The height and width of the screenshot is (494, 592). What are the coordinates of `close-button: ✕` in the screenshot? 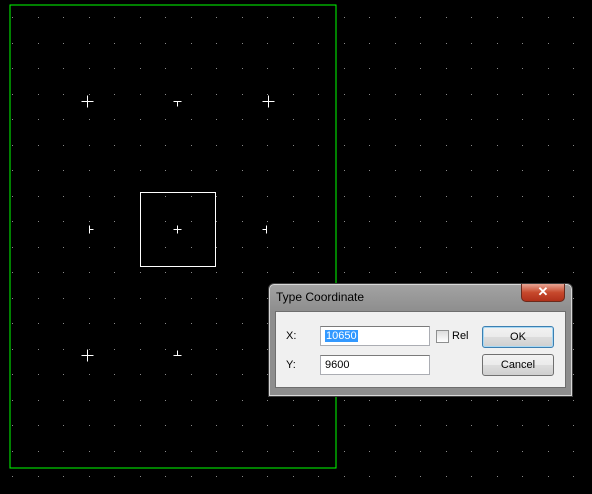 It's located at (543, 293).